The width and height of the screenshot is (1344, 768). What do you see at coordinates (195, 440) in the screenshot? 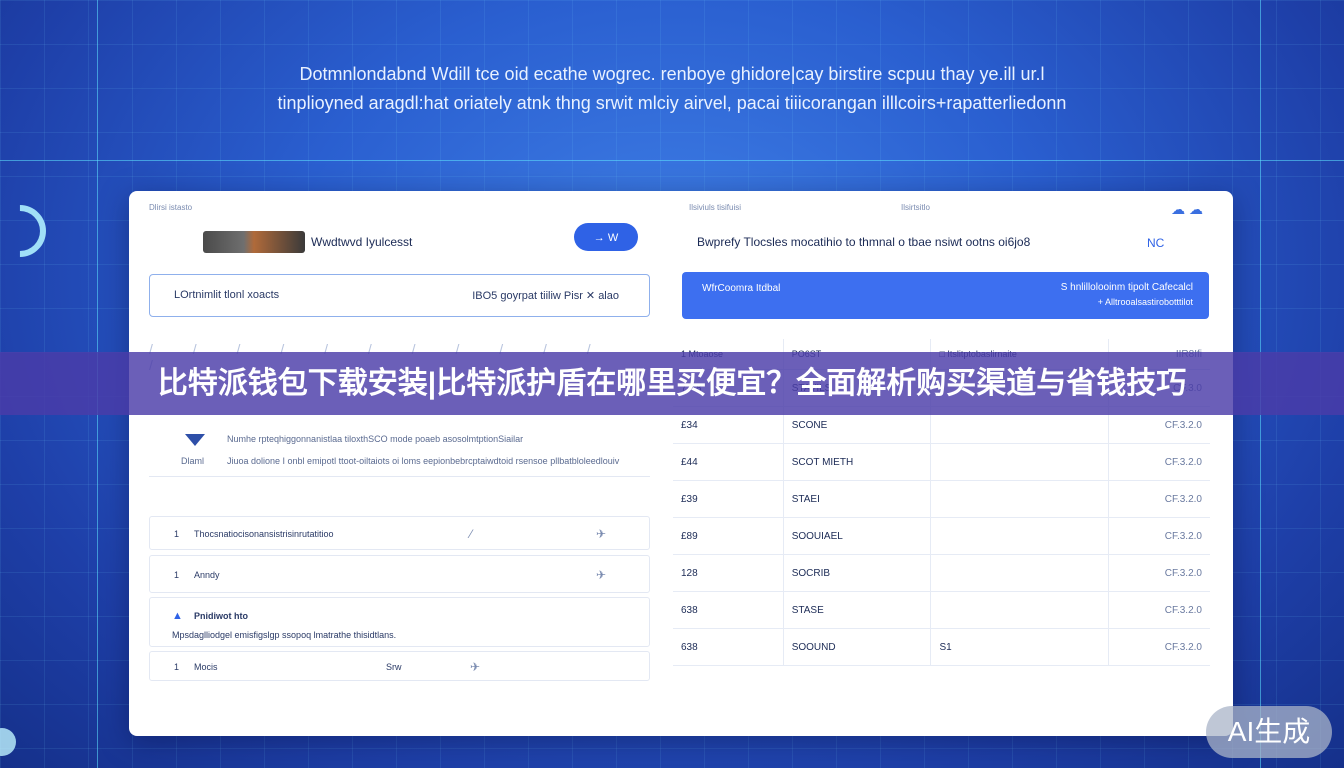
I see `triangle-down-icon` at bounding box center [195, 440].